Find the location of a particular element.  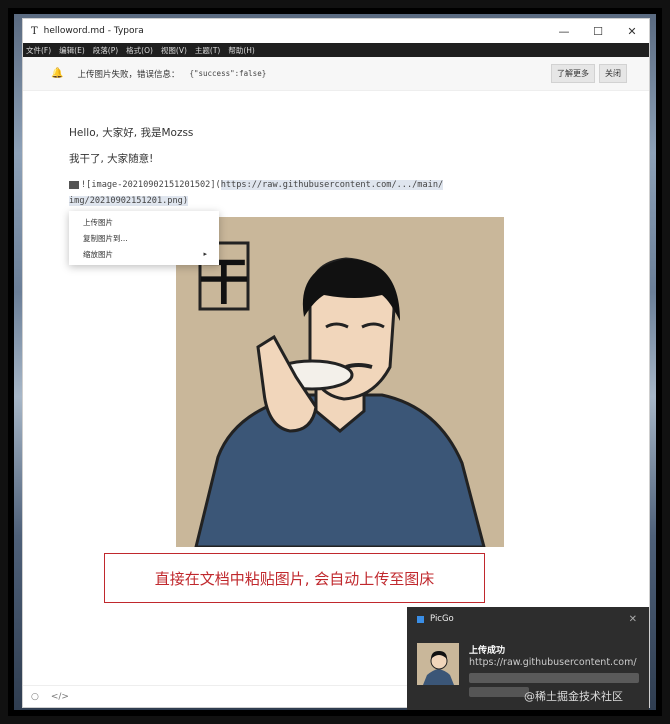

menu-format: 格式(O) is located at coordinates (139, 50).